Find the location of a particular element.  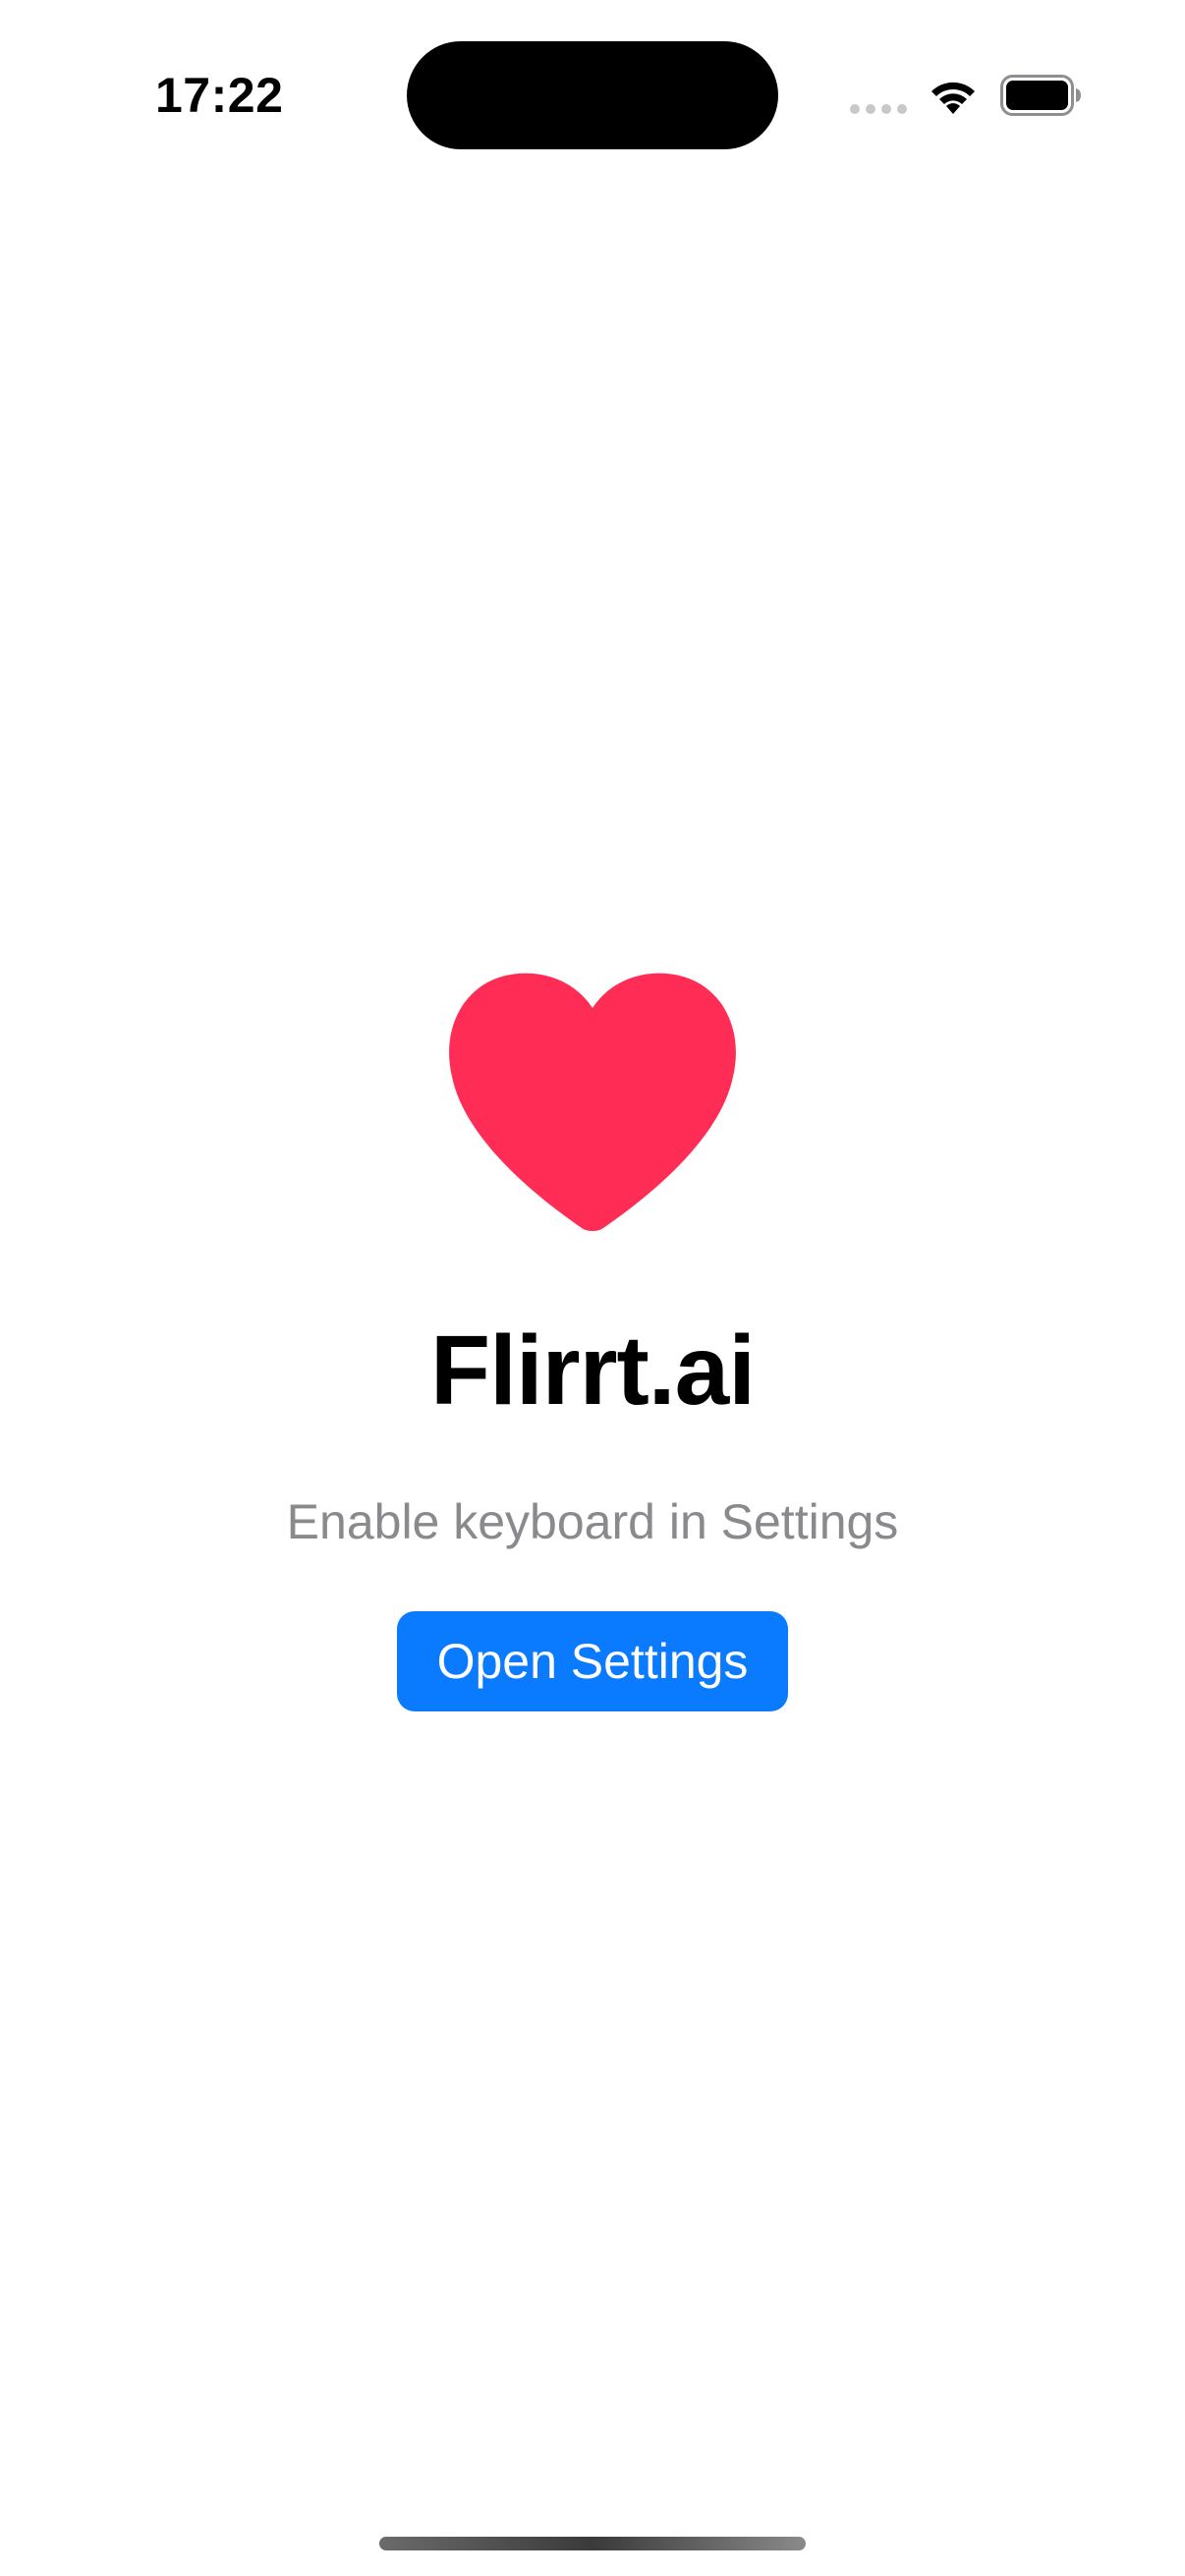

subtitle: Enable keyboard in Settings is located at coordinates (592, 1521).